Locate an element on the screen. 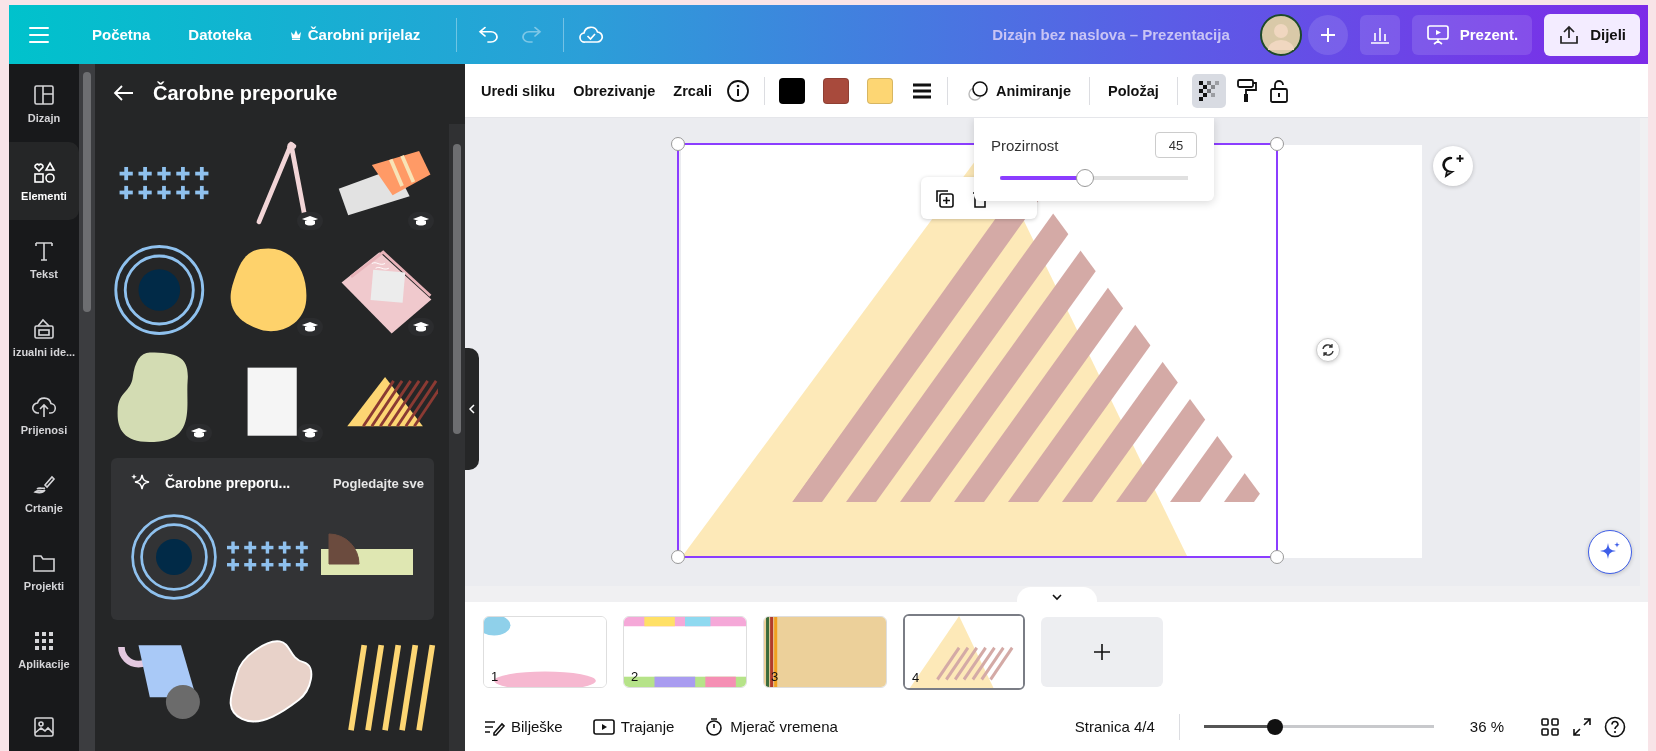 The height and width of the screenshot is (751, 1656). page-thumbnail: 3 is located at coordinates (825, 652).